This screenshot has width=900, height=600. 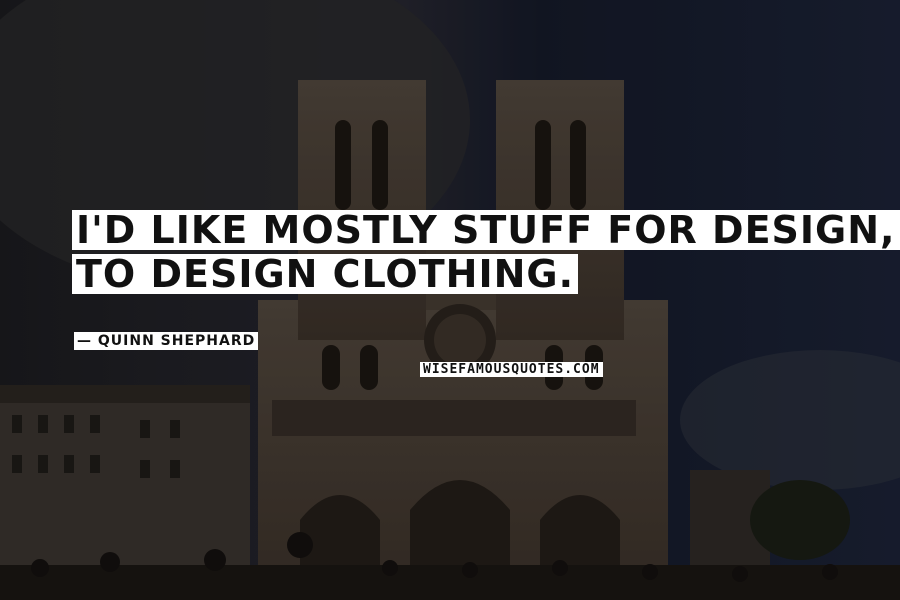 I want to click on author-name: — QUINN SHEPHARD, so click(x=166, y=341).